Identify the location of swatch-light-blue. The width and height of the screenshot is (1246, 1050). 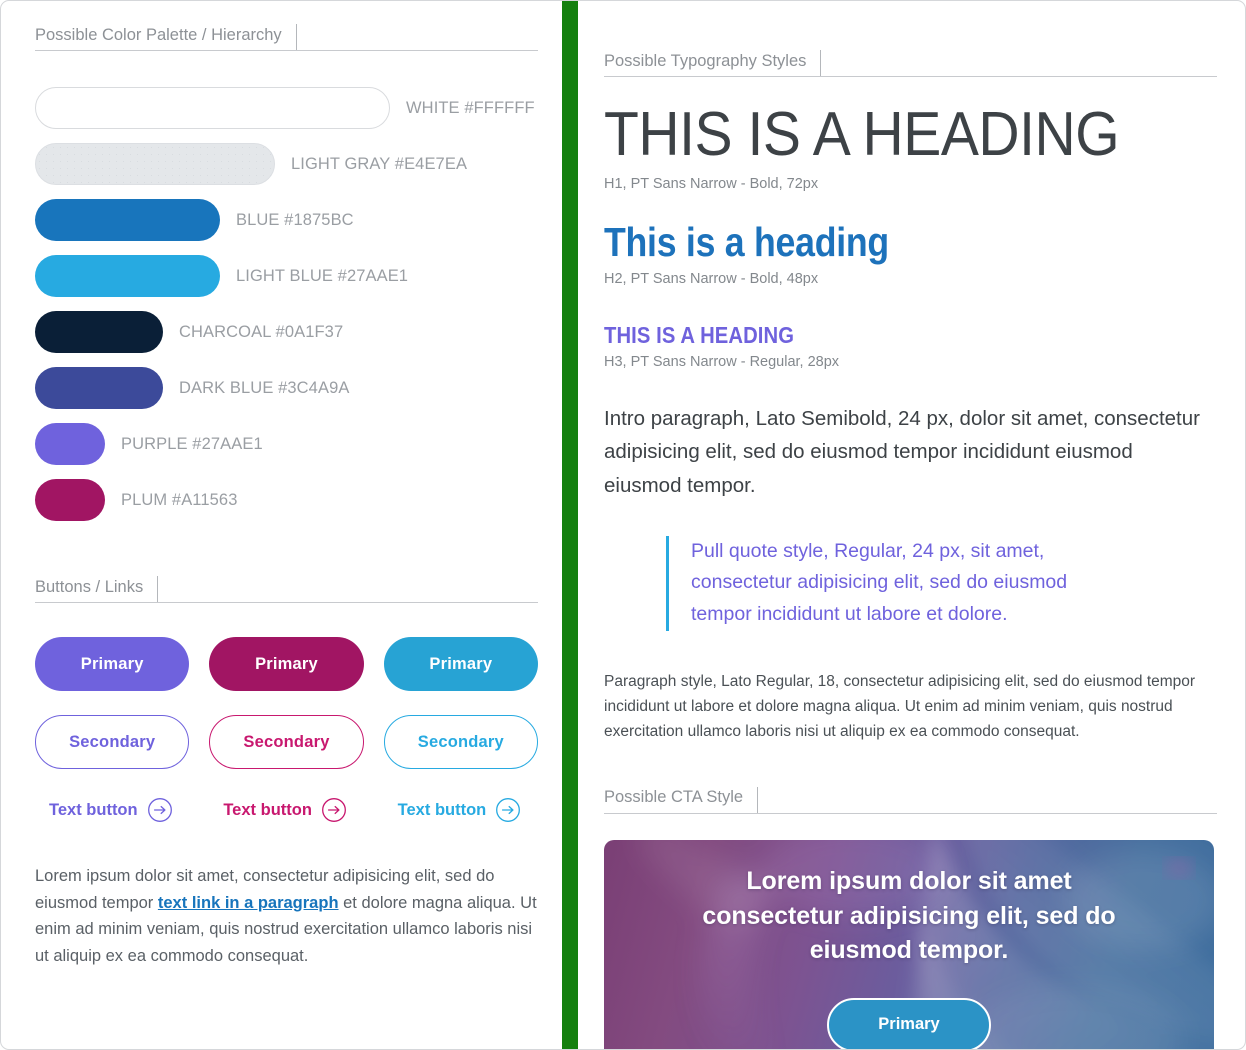
(127, 276).